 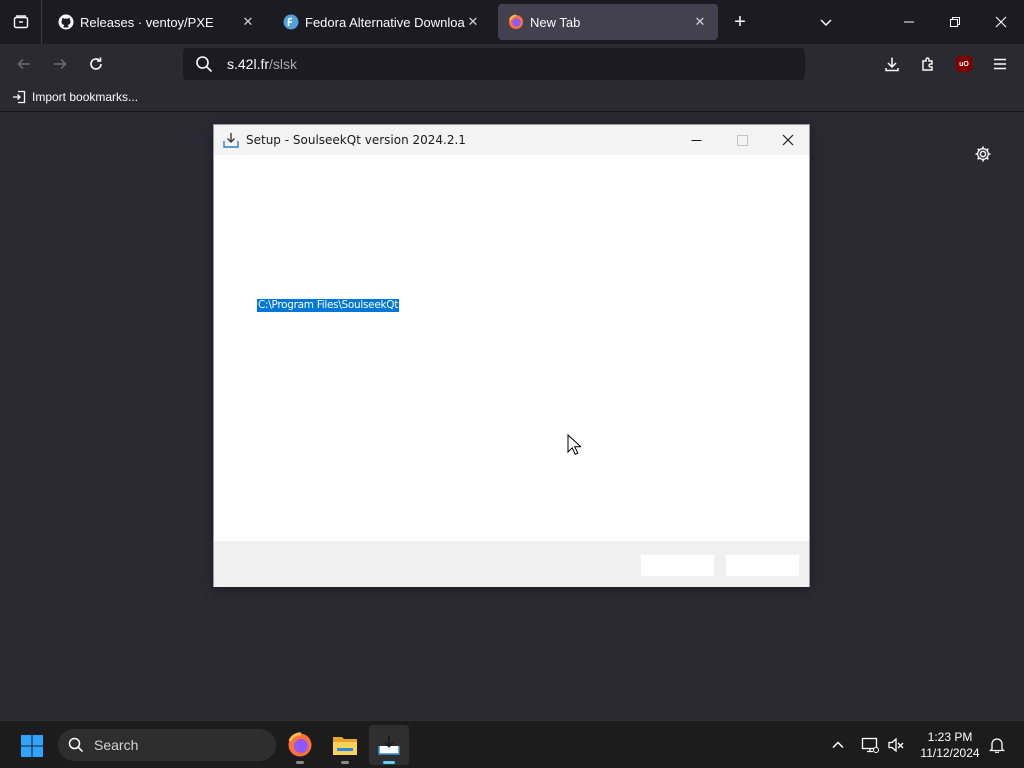 I want to click on chevron-down-icon, so click(x=826, y=23).